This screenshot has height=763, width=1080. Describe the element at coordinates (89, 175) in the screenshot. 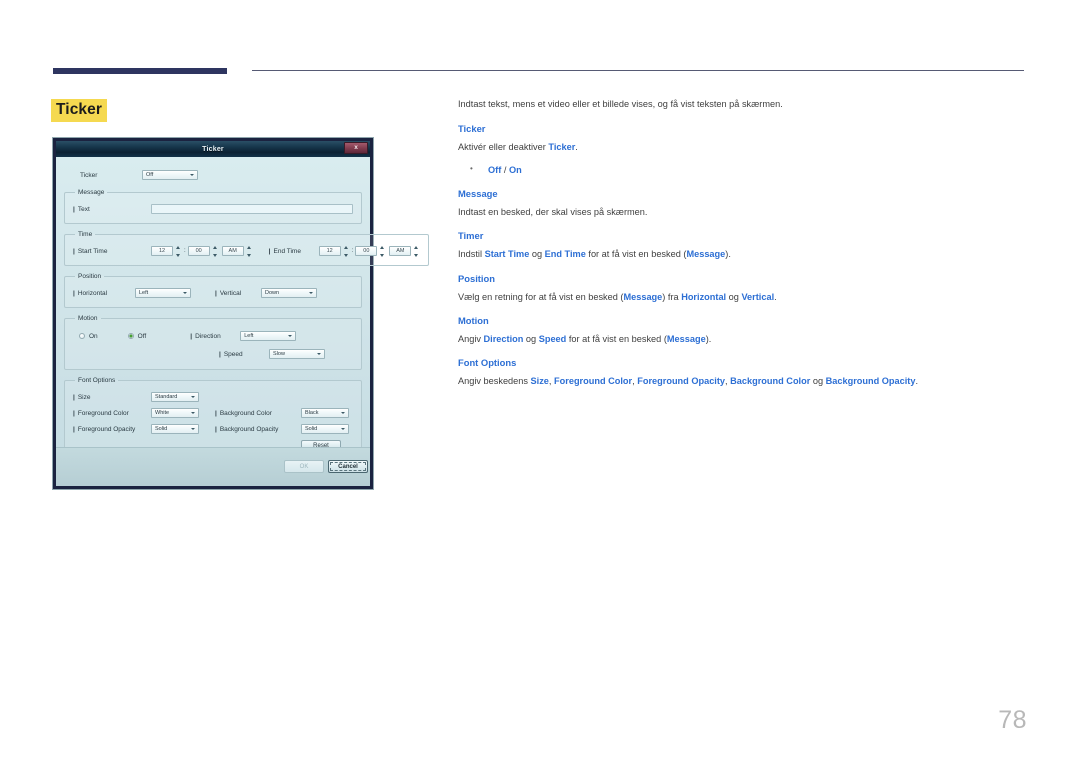

I see `ticker-label: Ticker` at that location.